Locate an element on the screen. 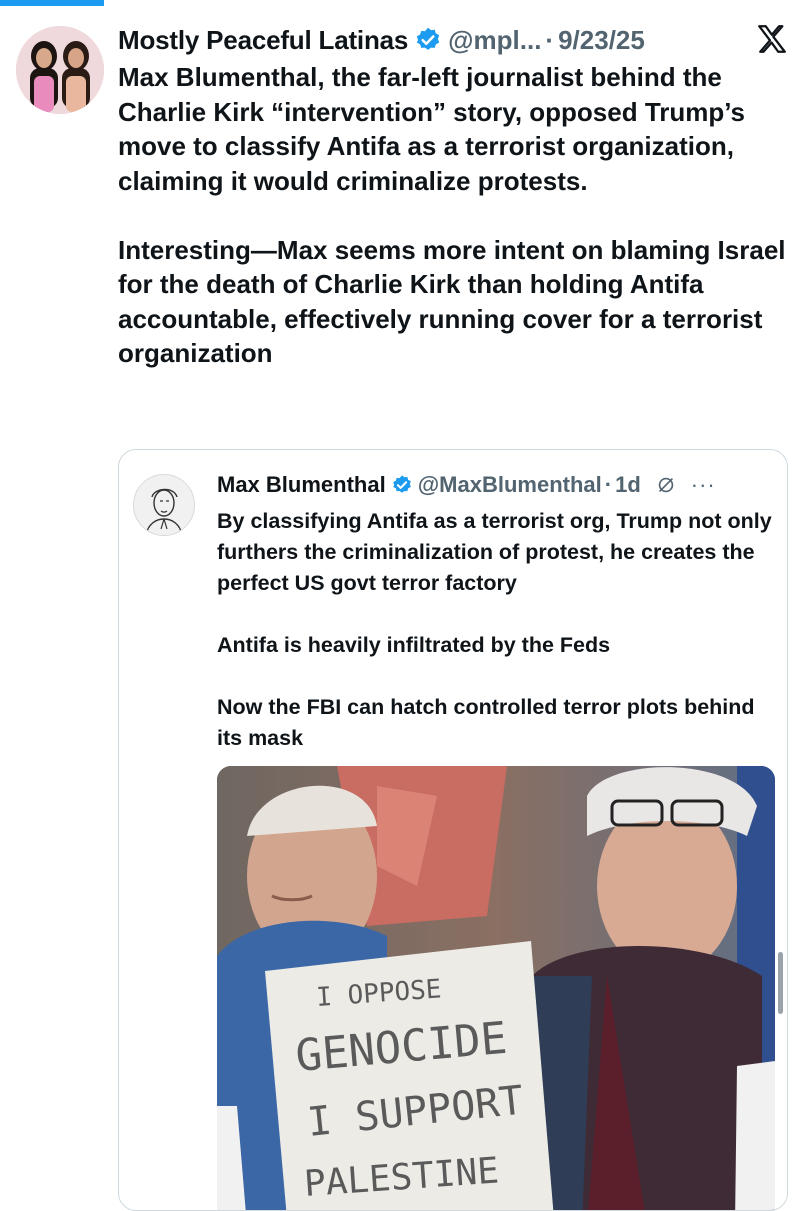  quoted-author-avatar is located at coordinates (164, 505).